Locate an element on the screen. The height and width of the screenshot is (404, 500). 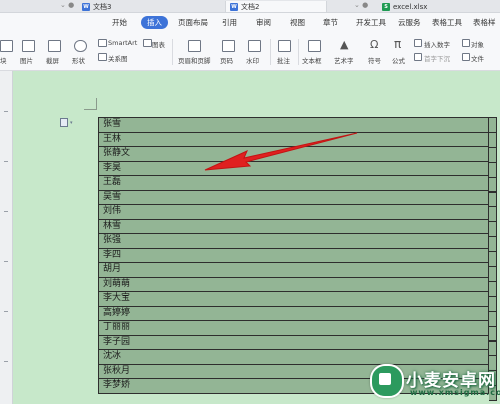
annotation-arrow is located at coordinates (281, 151).